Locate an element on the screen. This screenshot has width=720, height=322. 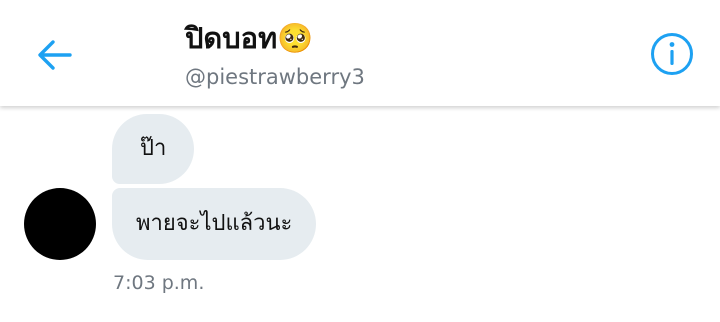
message-bubble: พายจะไปแล้วนะ is located at coordinates (214, 224).